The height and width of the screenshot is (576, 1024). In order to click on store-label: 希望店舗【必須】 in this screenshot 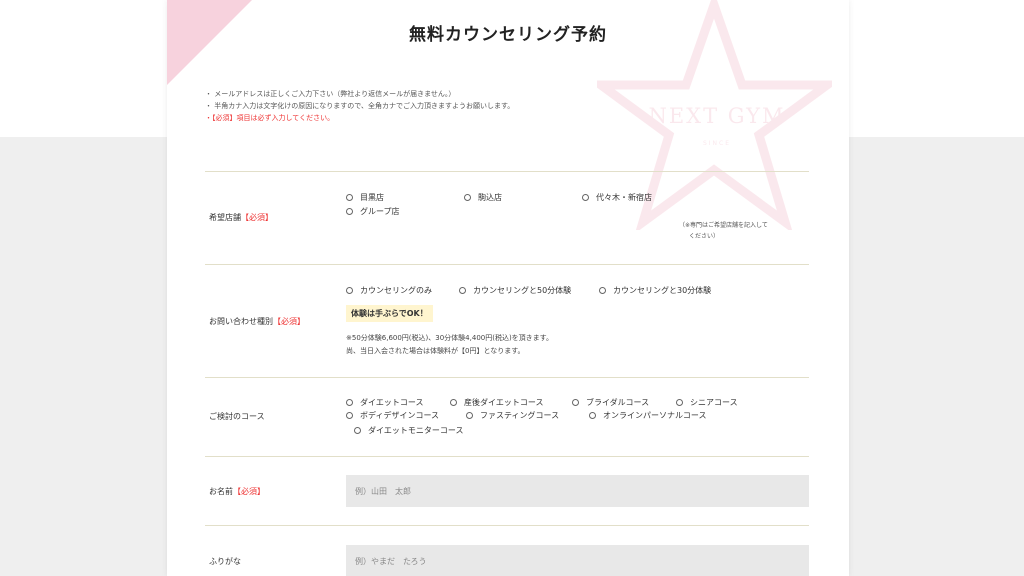, I will do `click(241, 217)`.